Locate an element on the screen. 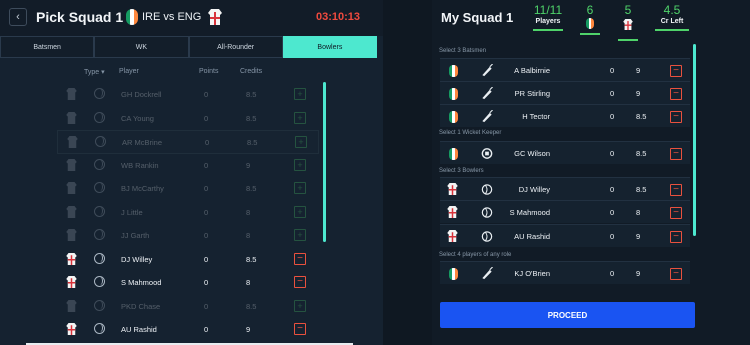 This screenshot has height=345, width=750. squad-player-credits: 8.5 is located at coordinates (641, 153).